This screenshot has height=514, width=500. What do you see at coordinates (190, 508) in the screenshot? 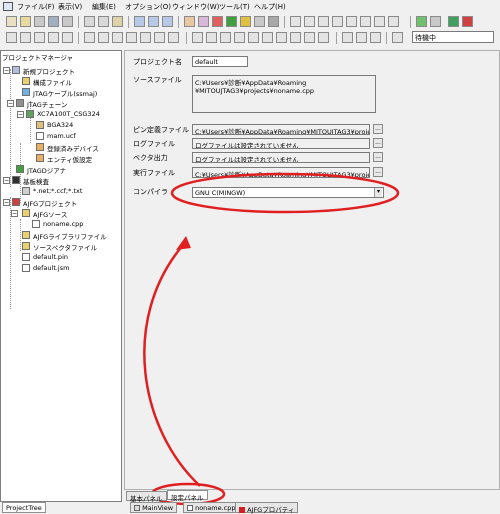
I see `file-icon` at bounding box center [190, 508].